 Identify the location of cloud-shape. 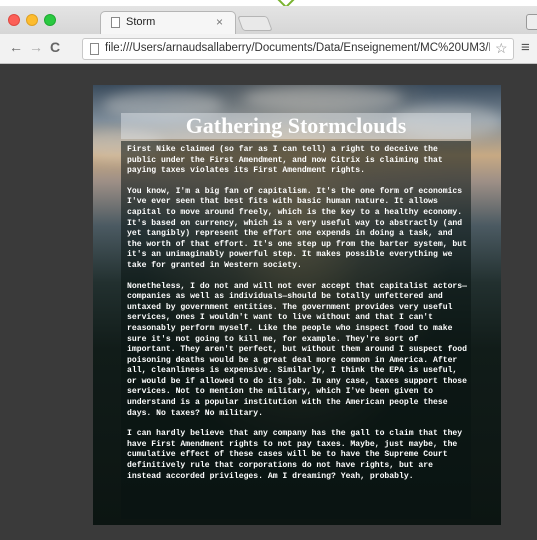
(323, 98).